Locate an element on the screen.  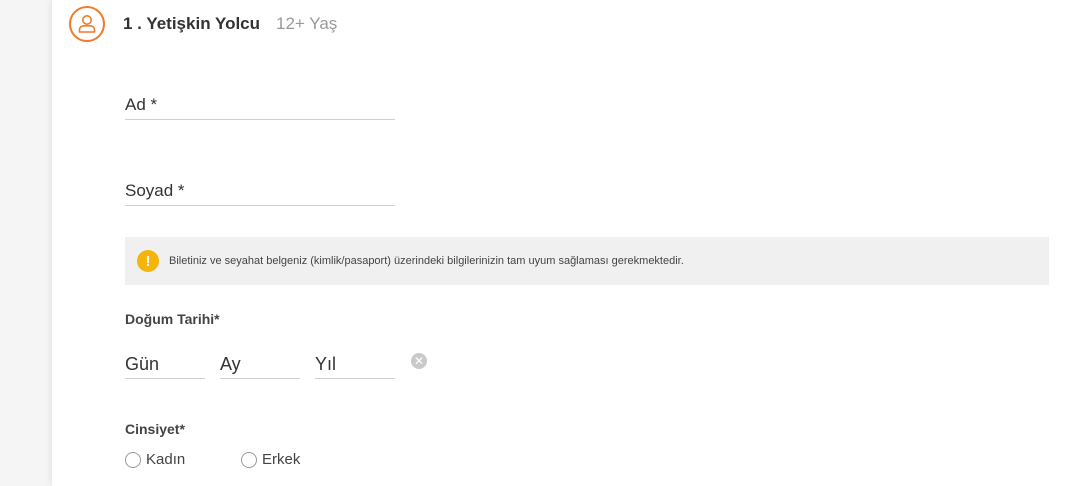
gender-option-female: Kadın is located at coordinates (155, 459).